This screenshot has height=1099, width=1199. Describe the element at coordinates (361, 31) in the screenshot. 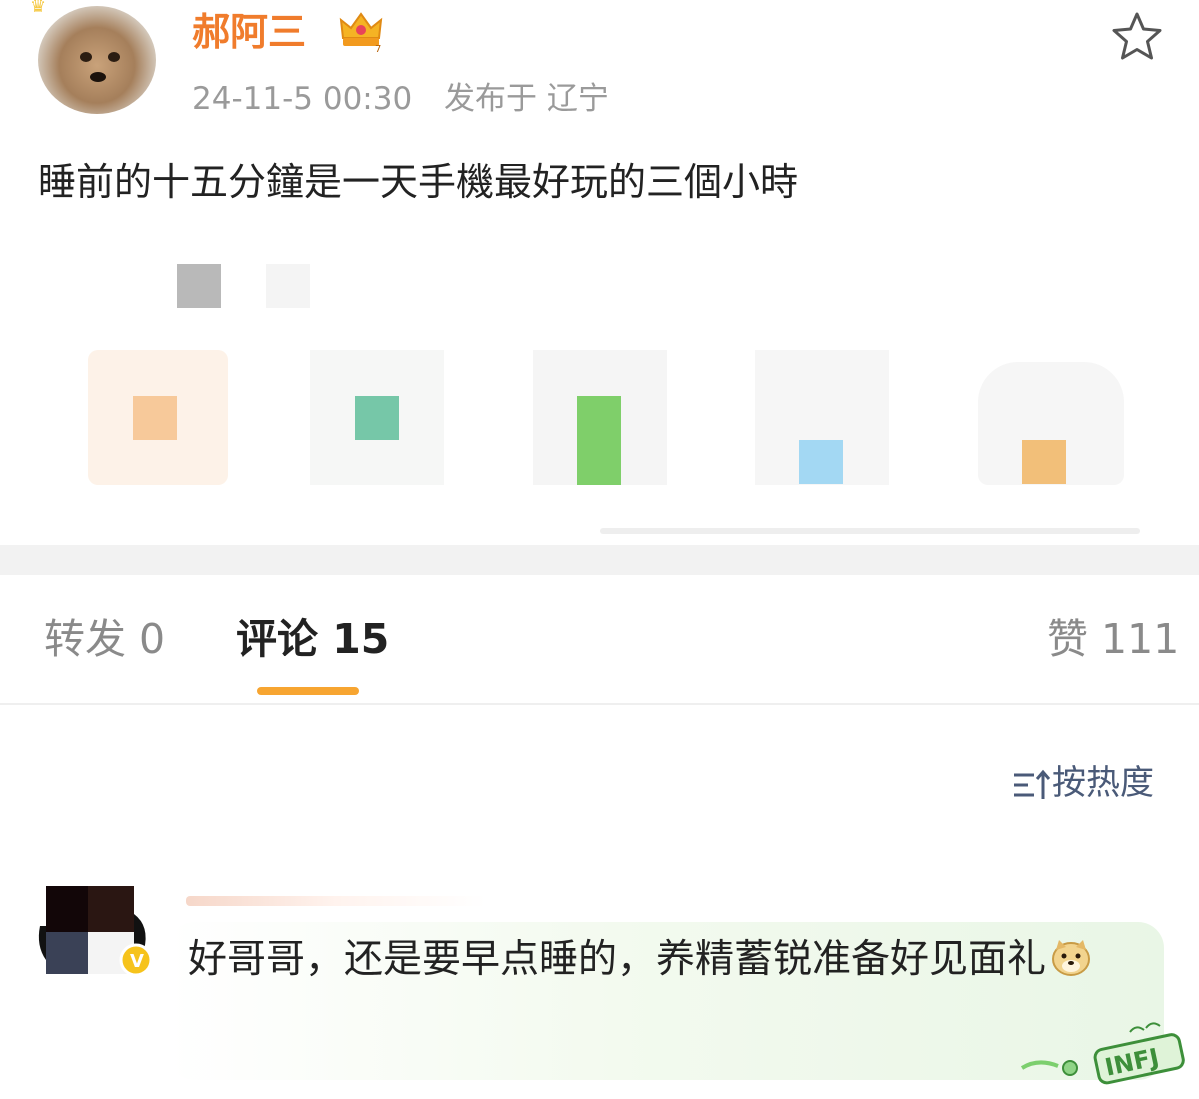

I see `crown-badge-icon: 7` at that location.